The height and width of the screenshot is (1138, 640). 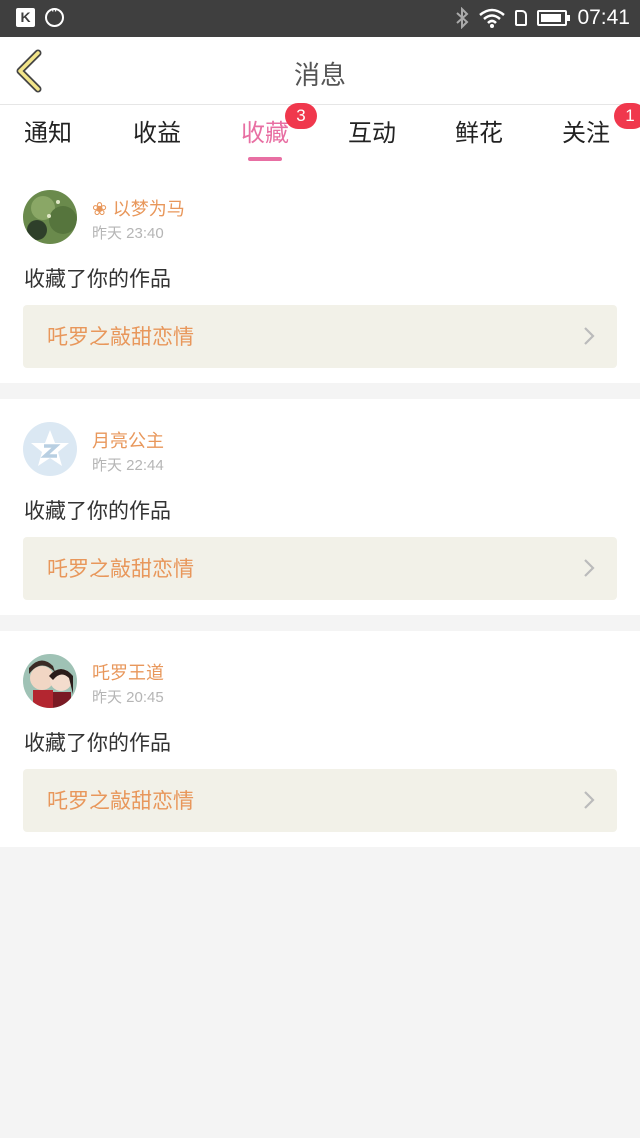 What do you see at coordinates (157, 133) in the screenshot?
I see `tab-label: 收益` at bounding box center [157, 133].